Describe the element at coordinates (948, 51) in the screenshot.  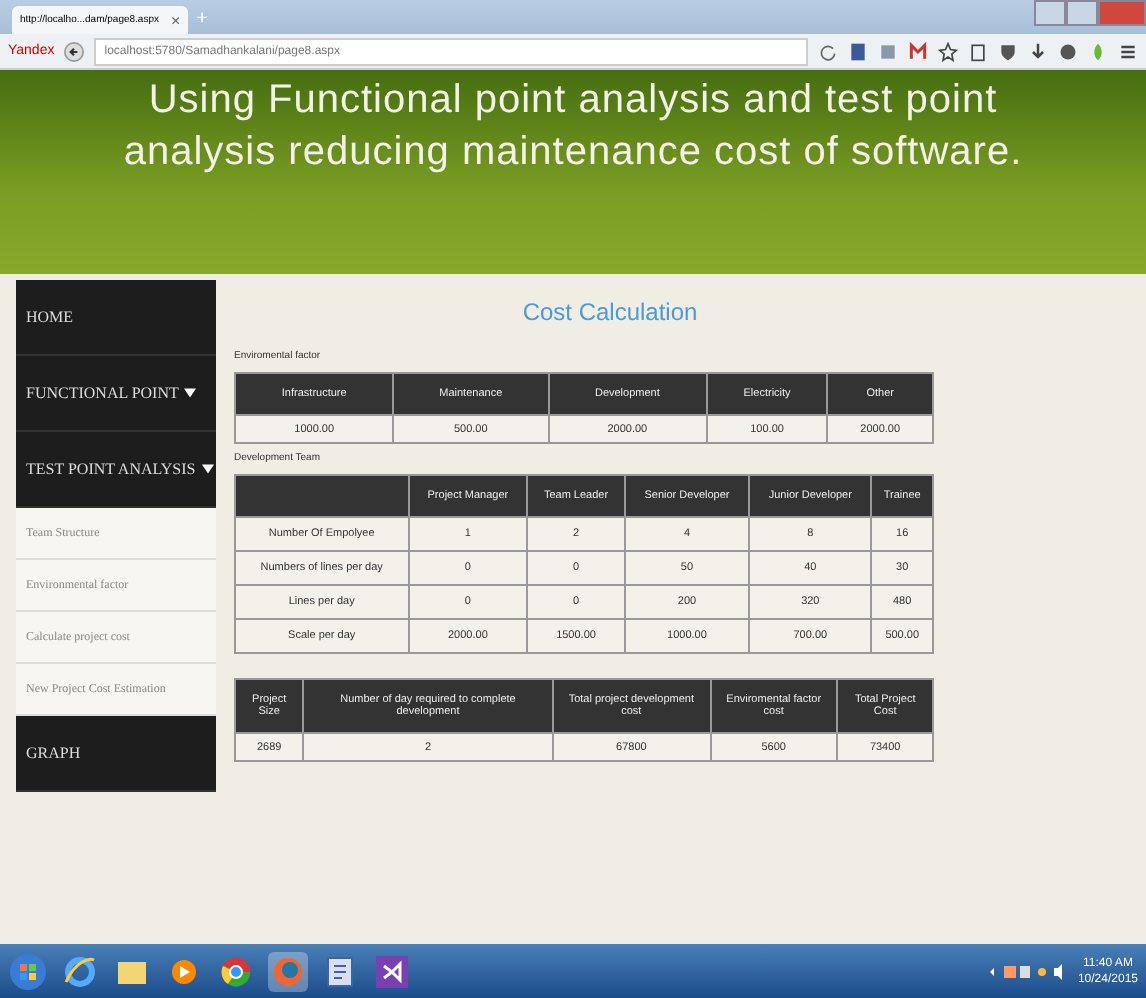
I see `star-icon` at that location.